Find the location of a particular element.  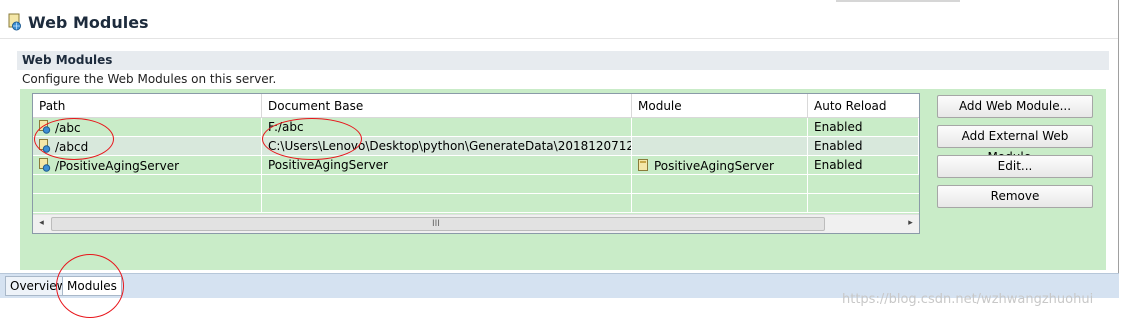

cell-module-text: PositiveAgingServer is located at coordinates (714, 166).